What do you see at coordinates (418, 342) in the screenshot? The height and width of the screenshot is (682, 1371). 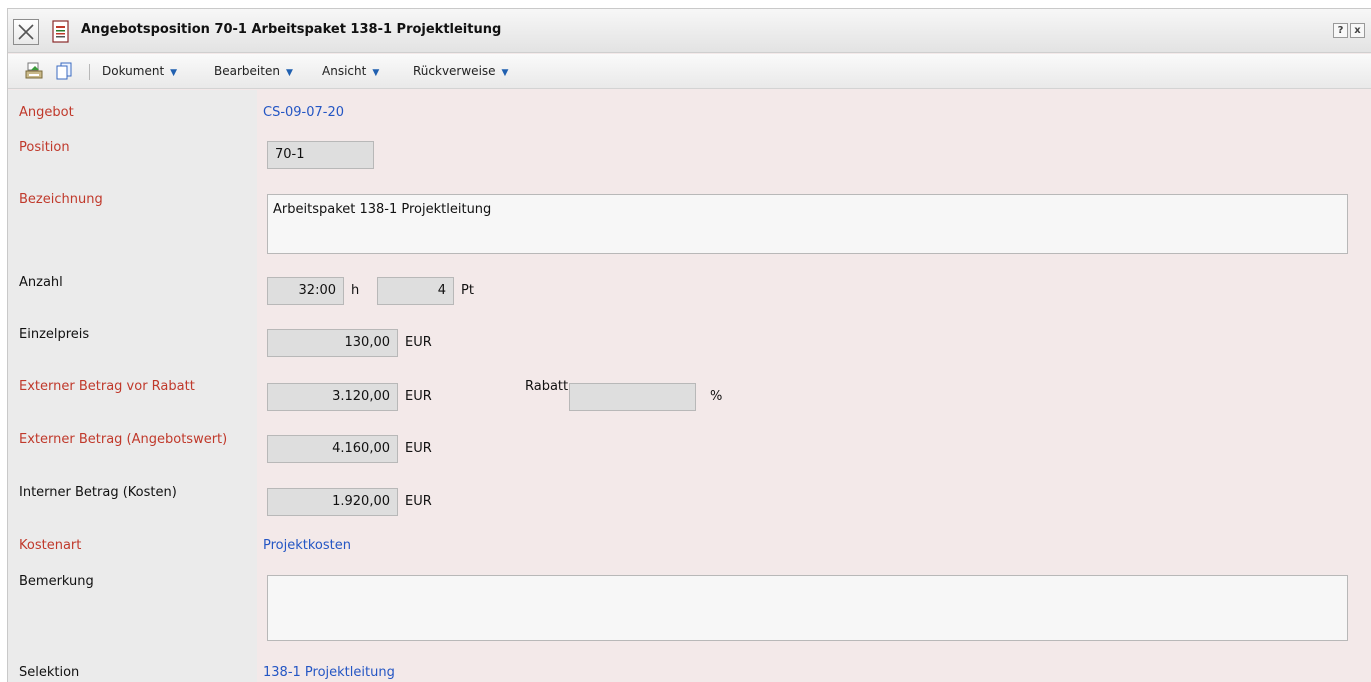 I see `einzelpreis-unit: EUR` at bounding box center [418, 342].